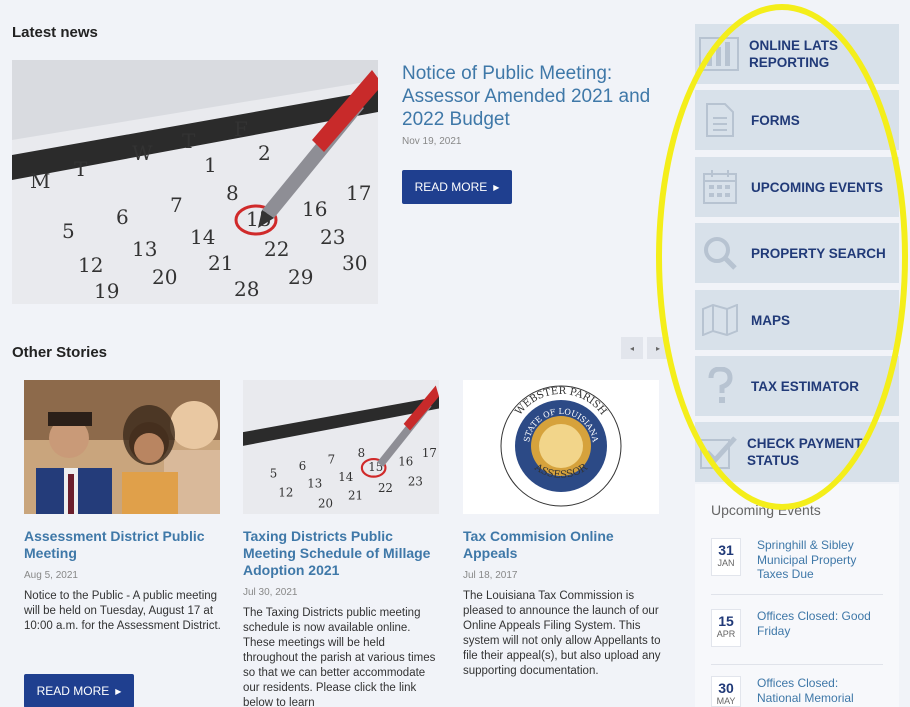 The height and width of the screenshot is (707, 910). Describe the element at coordinates (432, 141) in the screenshot. I see `featured-article-date: Nov 19, 2021` at that location.